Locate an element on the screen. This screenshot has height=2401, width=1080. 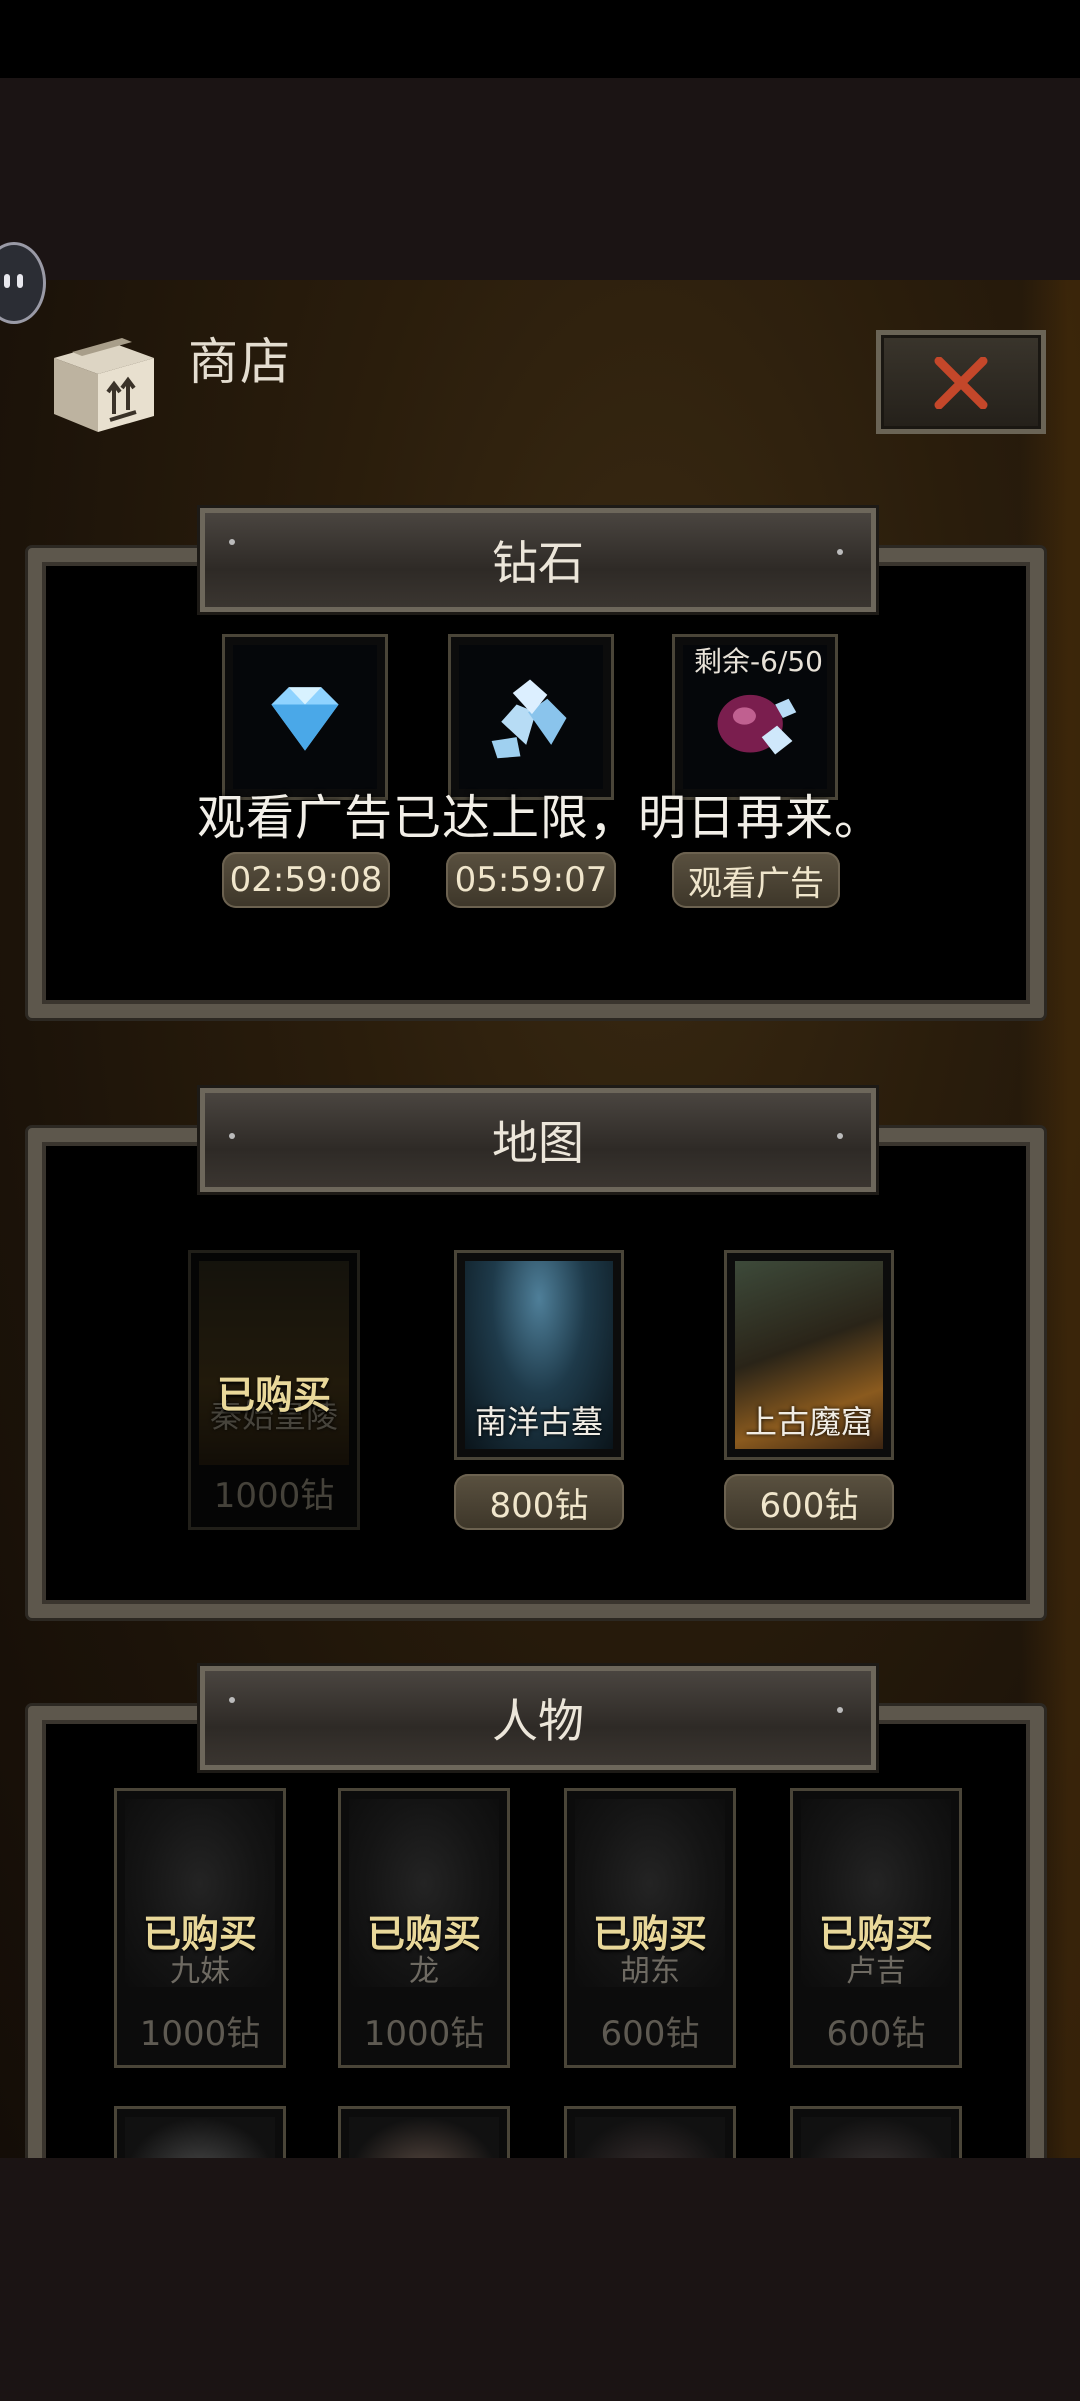
diamond-pile-icon is located at coordinates (531, 717).